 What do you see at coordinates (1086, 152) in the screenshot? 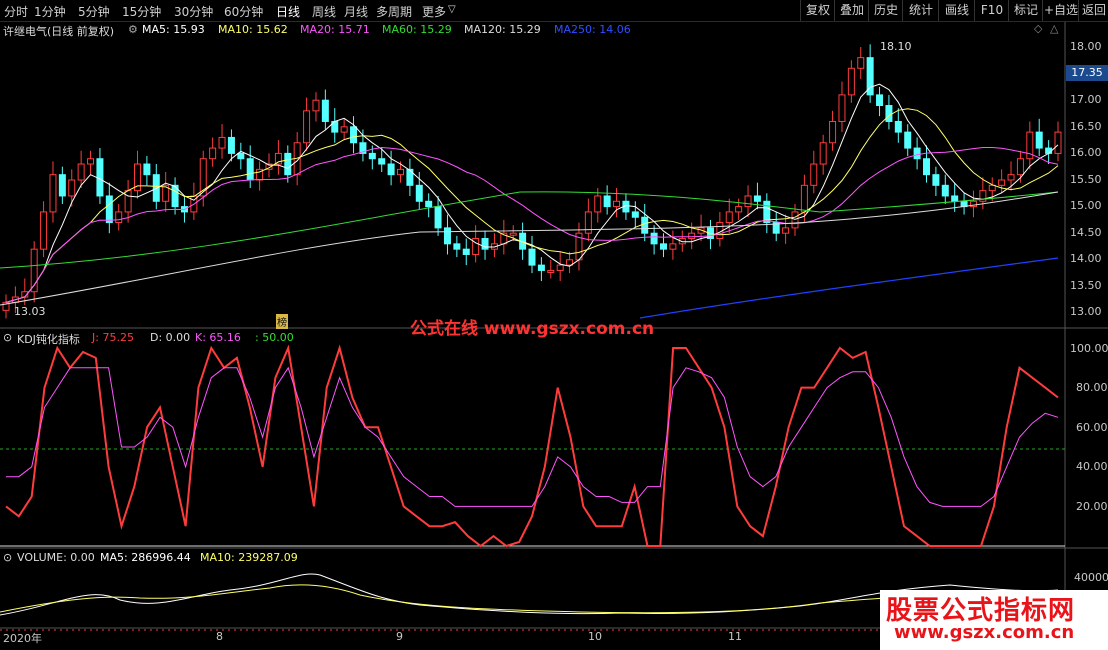
I see `y-tick: 16.00` at bounding box center [1086, 152].